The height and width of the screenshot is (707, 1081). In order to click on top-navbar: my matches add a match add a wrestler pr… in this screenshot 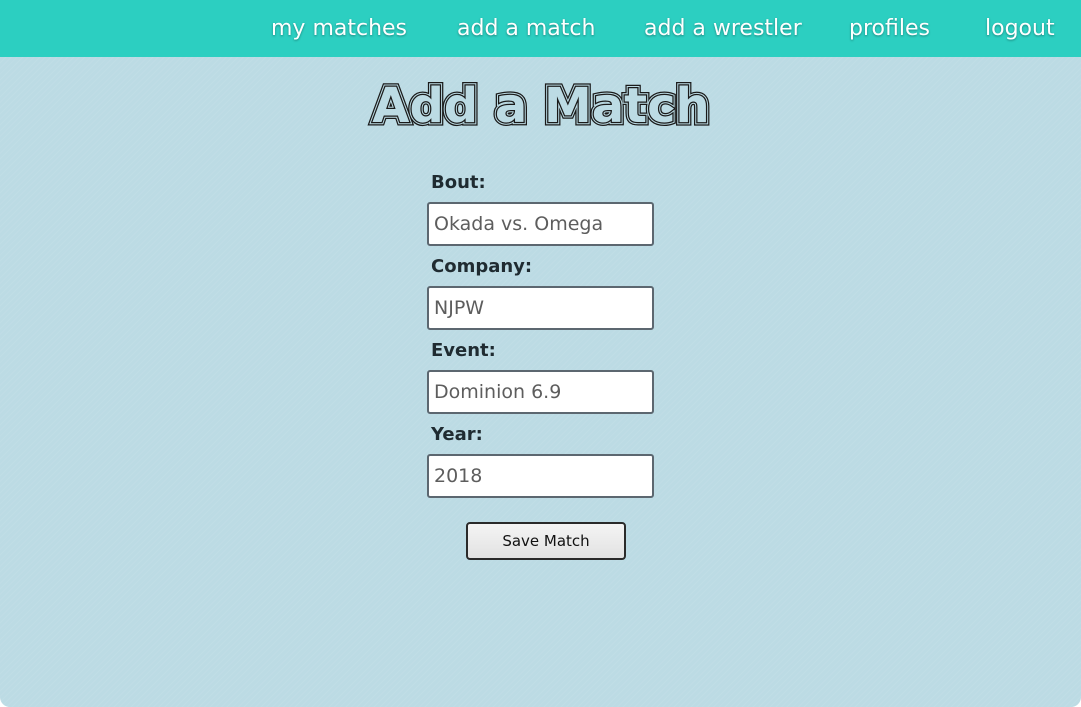, I will do `click(540, 28)`.